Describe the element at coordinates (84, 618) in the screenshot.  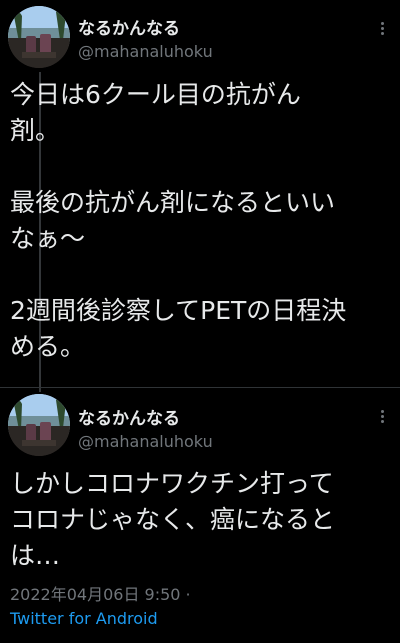
I see `tweet-source-link: Twitter for Android` at that location.